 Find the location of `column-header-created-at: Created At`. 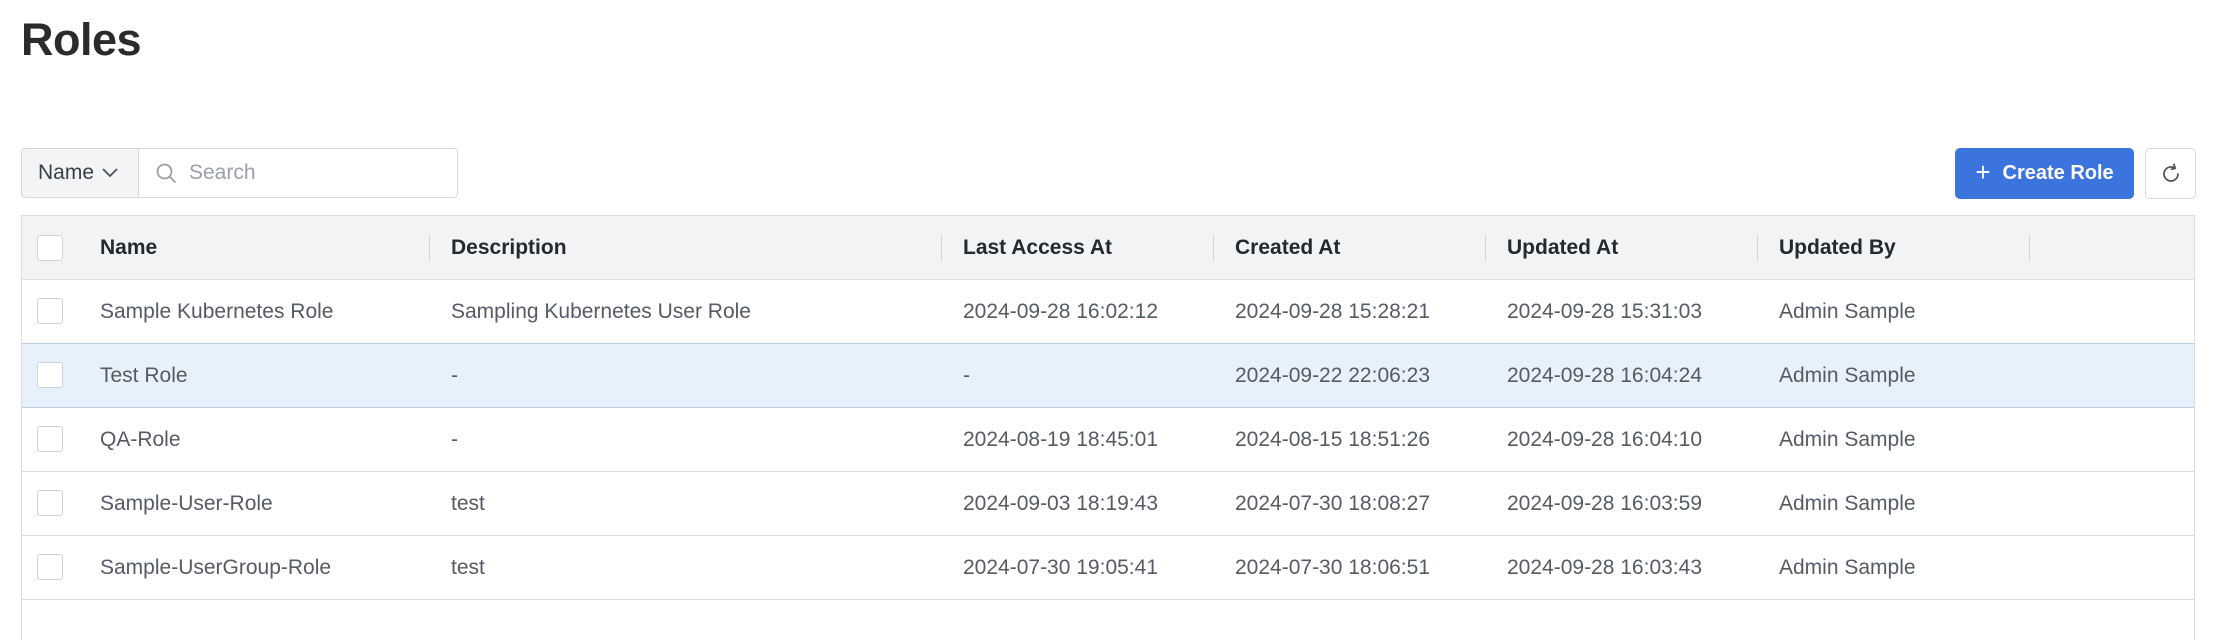

column-header-created-at: Created At is located at coordinates (1287, 247).